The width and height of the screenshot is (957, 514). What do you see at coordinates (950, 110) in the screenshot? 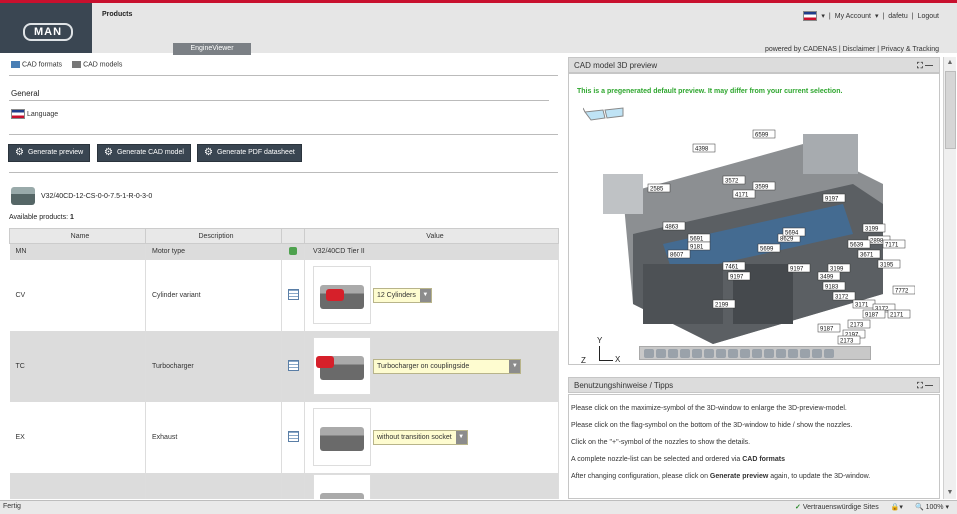
I see `scroll-thumb` at bounding box center [950, 110].